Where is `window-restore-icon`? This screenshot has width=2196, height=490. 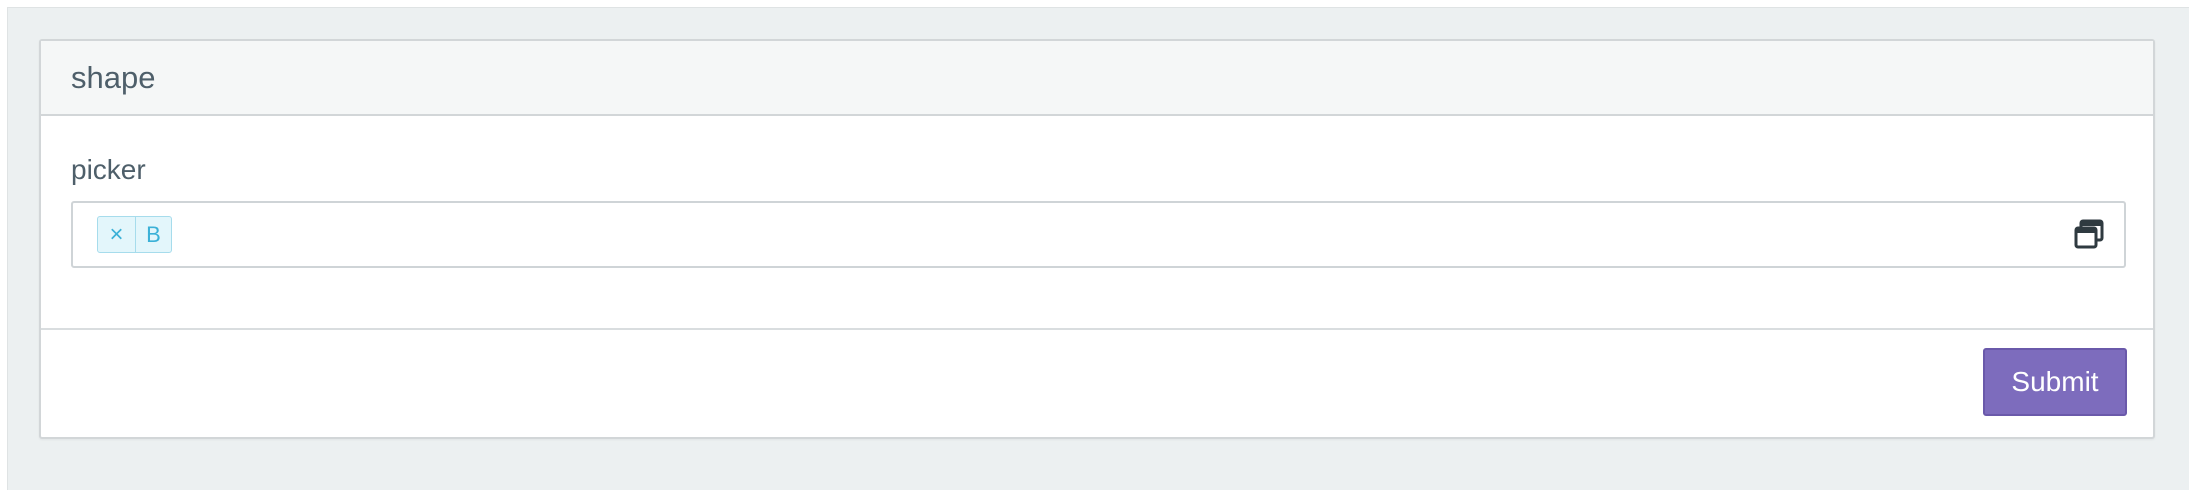 window-restore-icon is located at coordinates (2089, 234).